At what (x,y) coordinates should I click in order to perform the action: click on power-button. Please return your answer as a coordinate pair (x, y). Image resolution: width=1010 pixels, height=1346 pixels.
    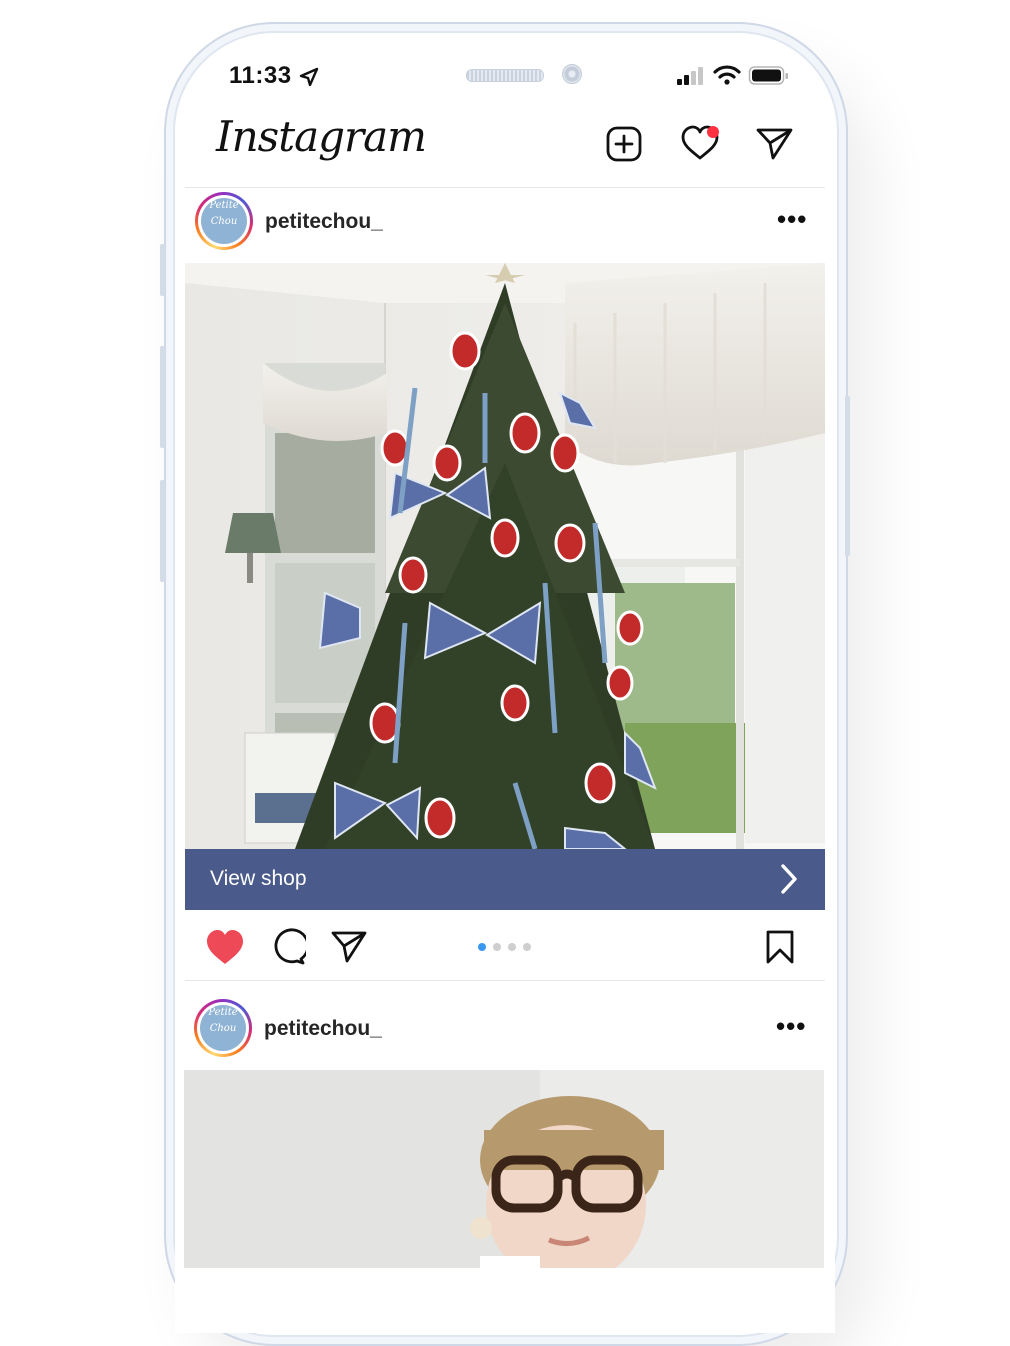
    Looking at the image, I should click on (847, 476).